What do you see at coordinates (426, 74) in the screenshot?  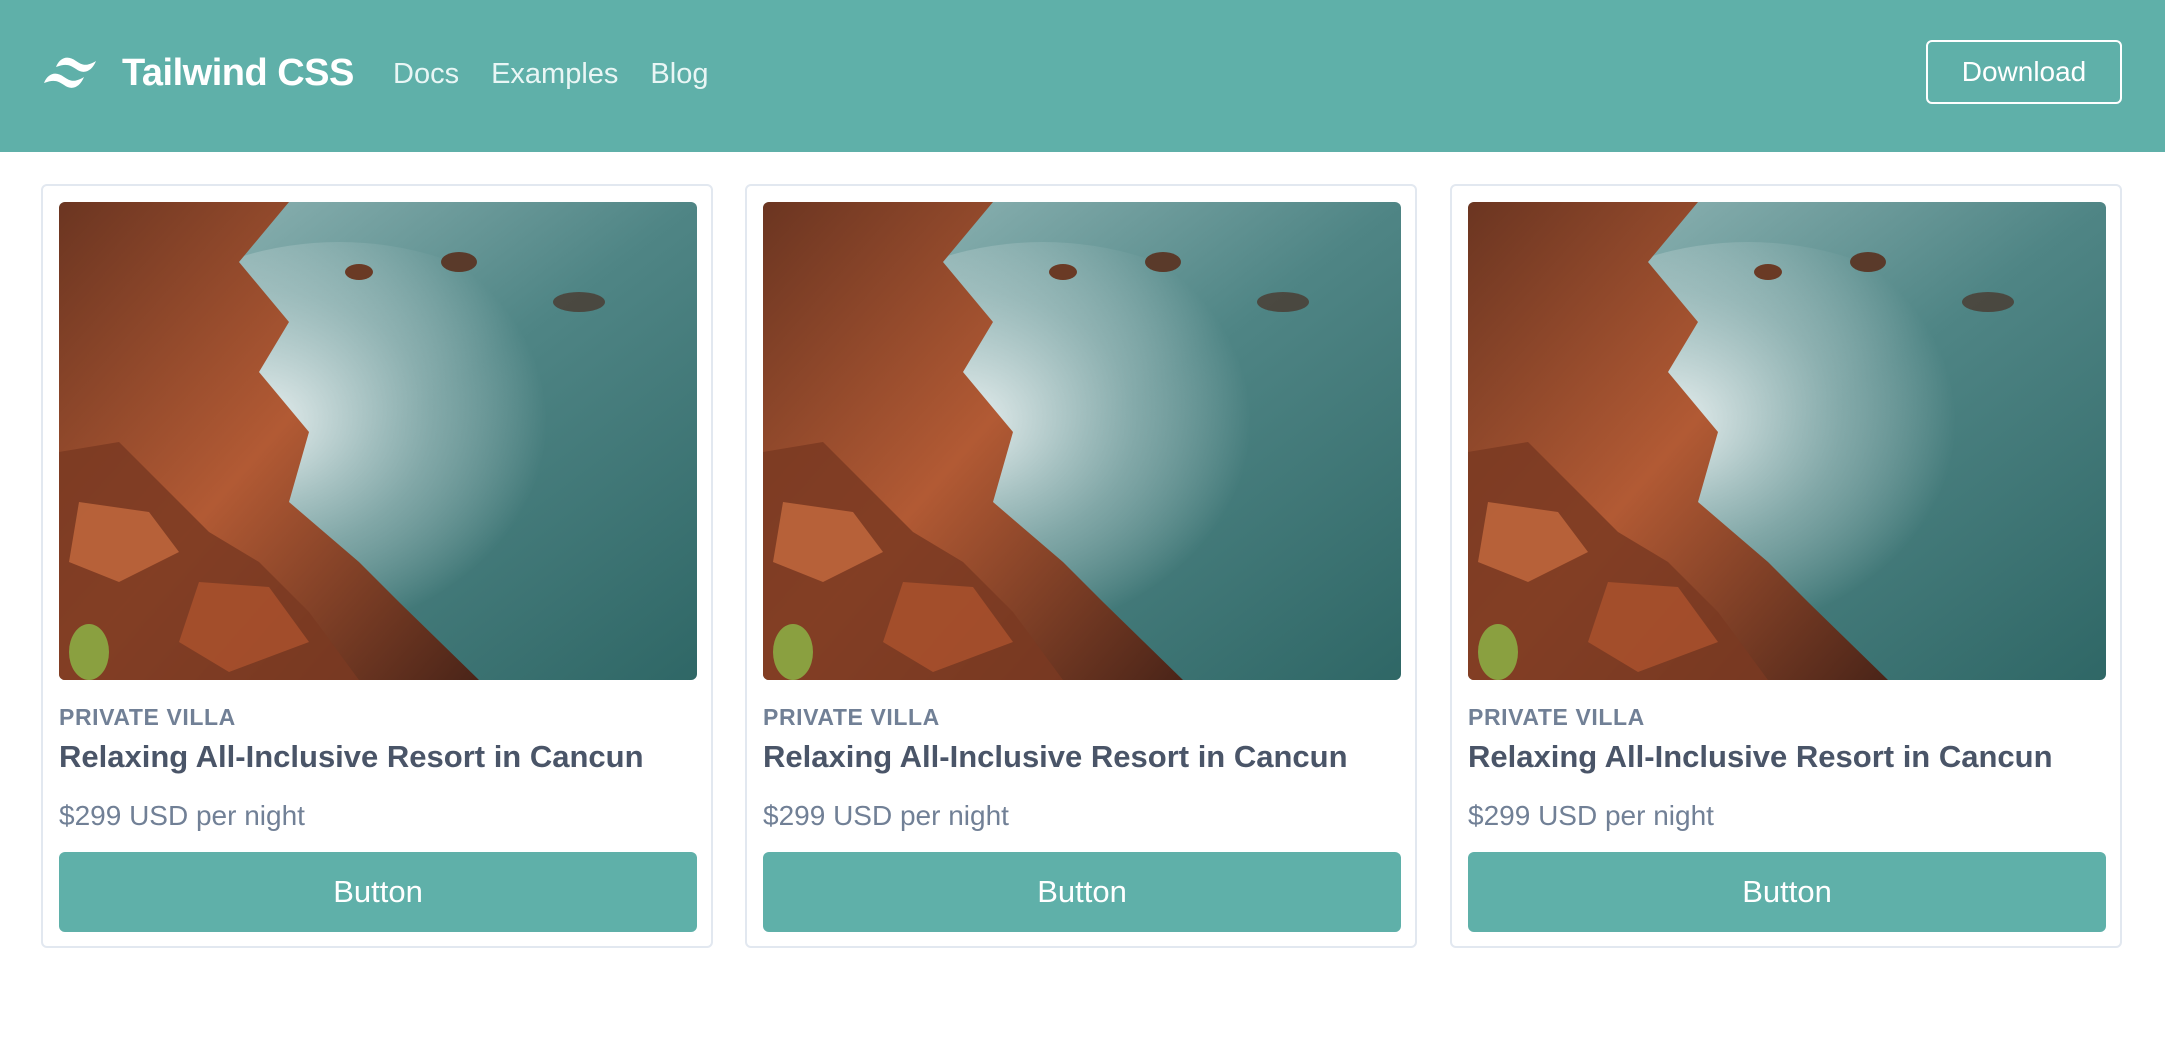 I see `nav-link-docs: Docs` at bounding box center [426, 74].